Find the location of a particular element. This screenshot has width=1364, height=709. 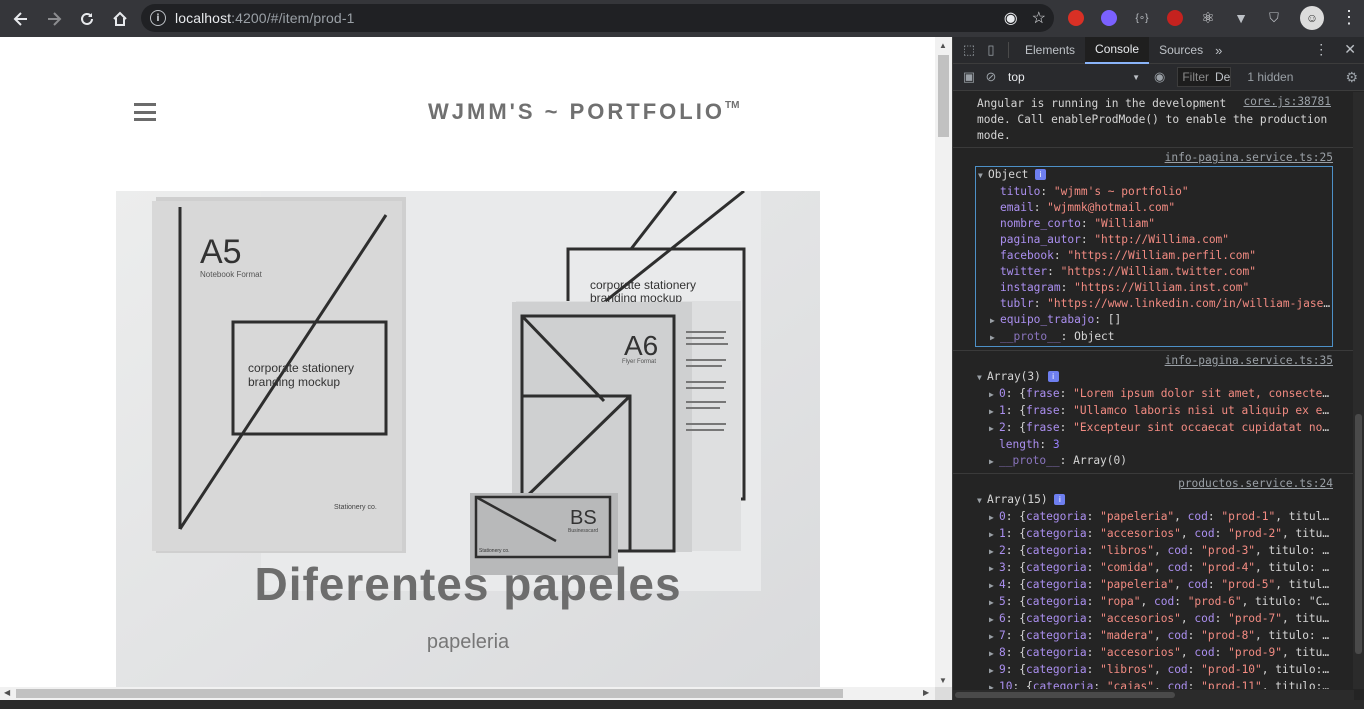

cookie-blocked-icon: ◉ is located at coordinates (1011, 18).